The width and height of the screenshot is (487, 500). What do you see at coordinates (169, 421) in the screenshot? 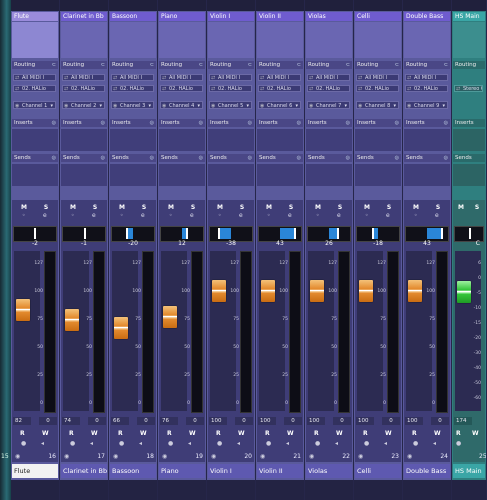
I see `volume-value: 76` at bounding box center [169, 421].